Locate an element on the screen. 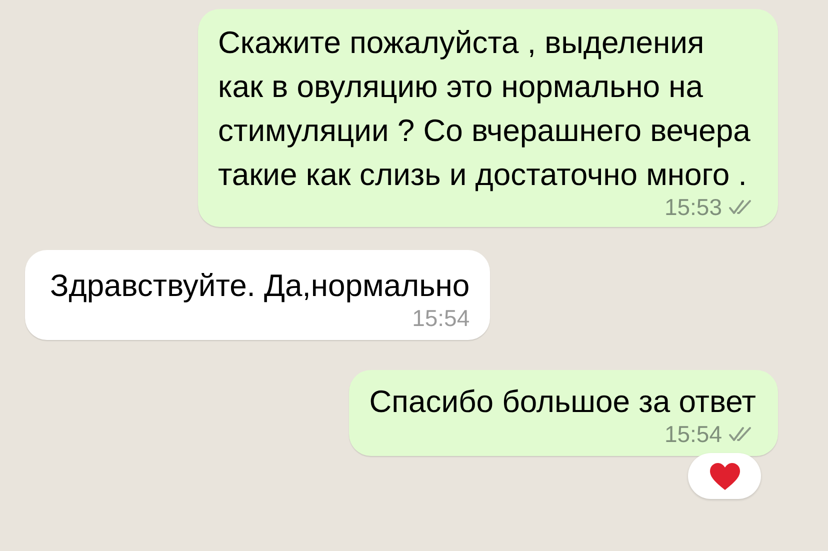  heart-icon is located at coordinates (724, 476).